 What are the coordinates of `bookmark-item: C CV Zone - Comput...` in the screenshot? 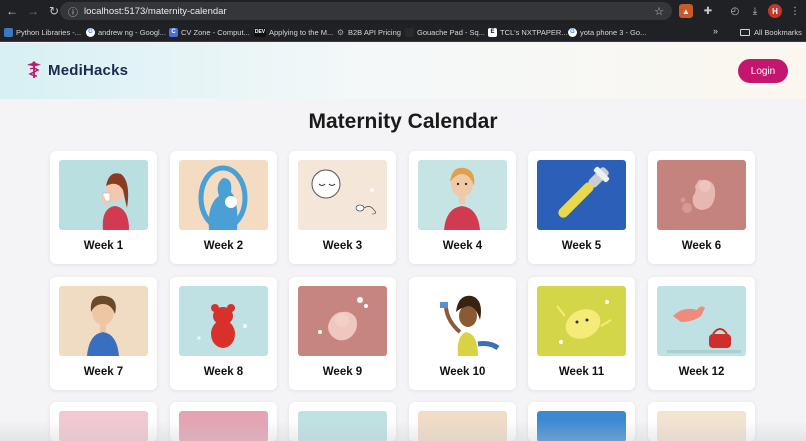 It's located at (209, 32).